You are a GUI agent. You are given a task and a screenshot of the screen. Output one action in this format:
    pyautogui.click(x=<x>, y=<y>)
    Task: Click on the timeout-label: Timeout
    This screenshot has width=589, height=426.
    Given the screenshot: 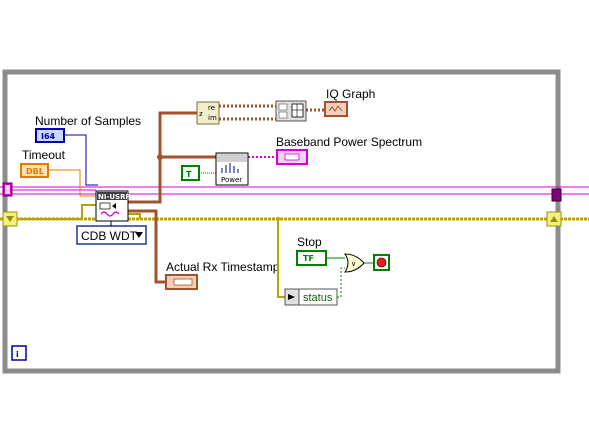 What is the action you would take?
    pyautogui.click(x=44, y=155)
    